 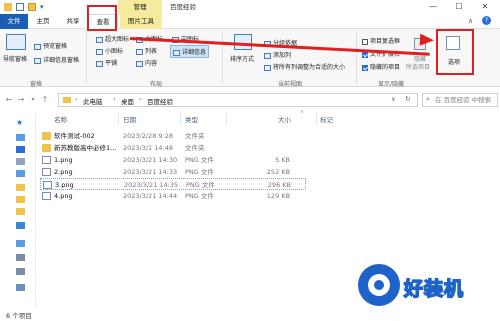 I want to click on network-icon, so click(x=20, y=287).